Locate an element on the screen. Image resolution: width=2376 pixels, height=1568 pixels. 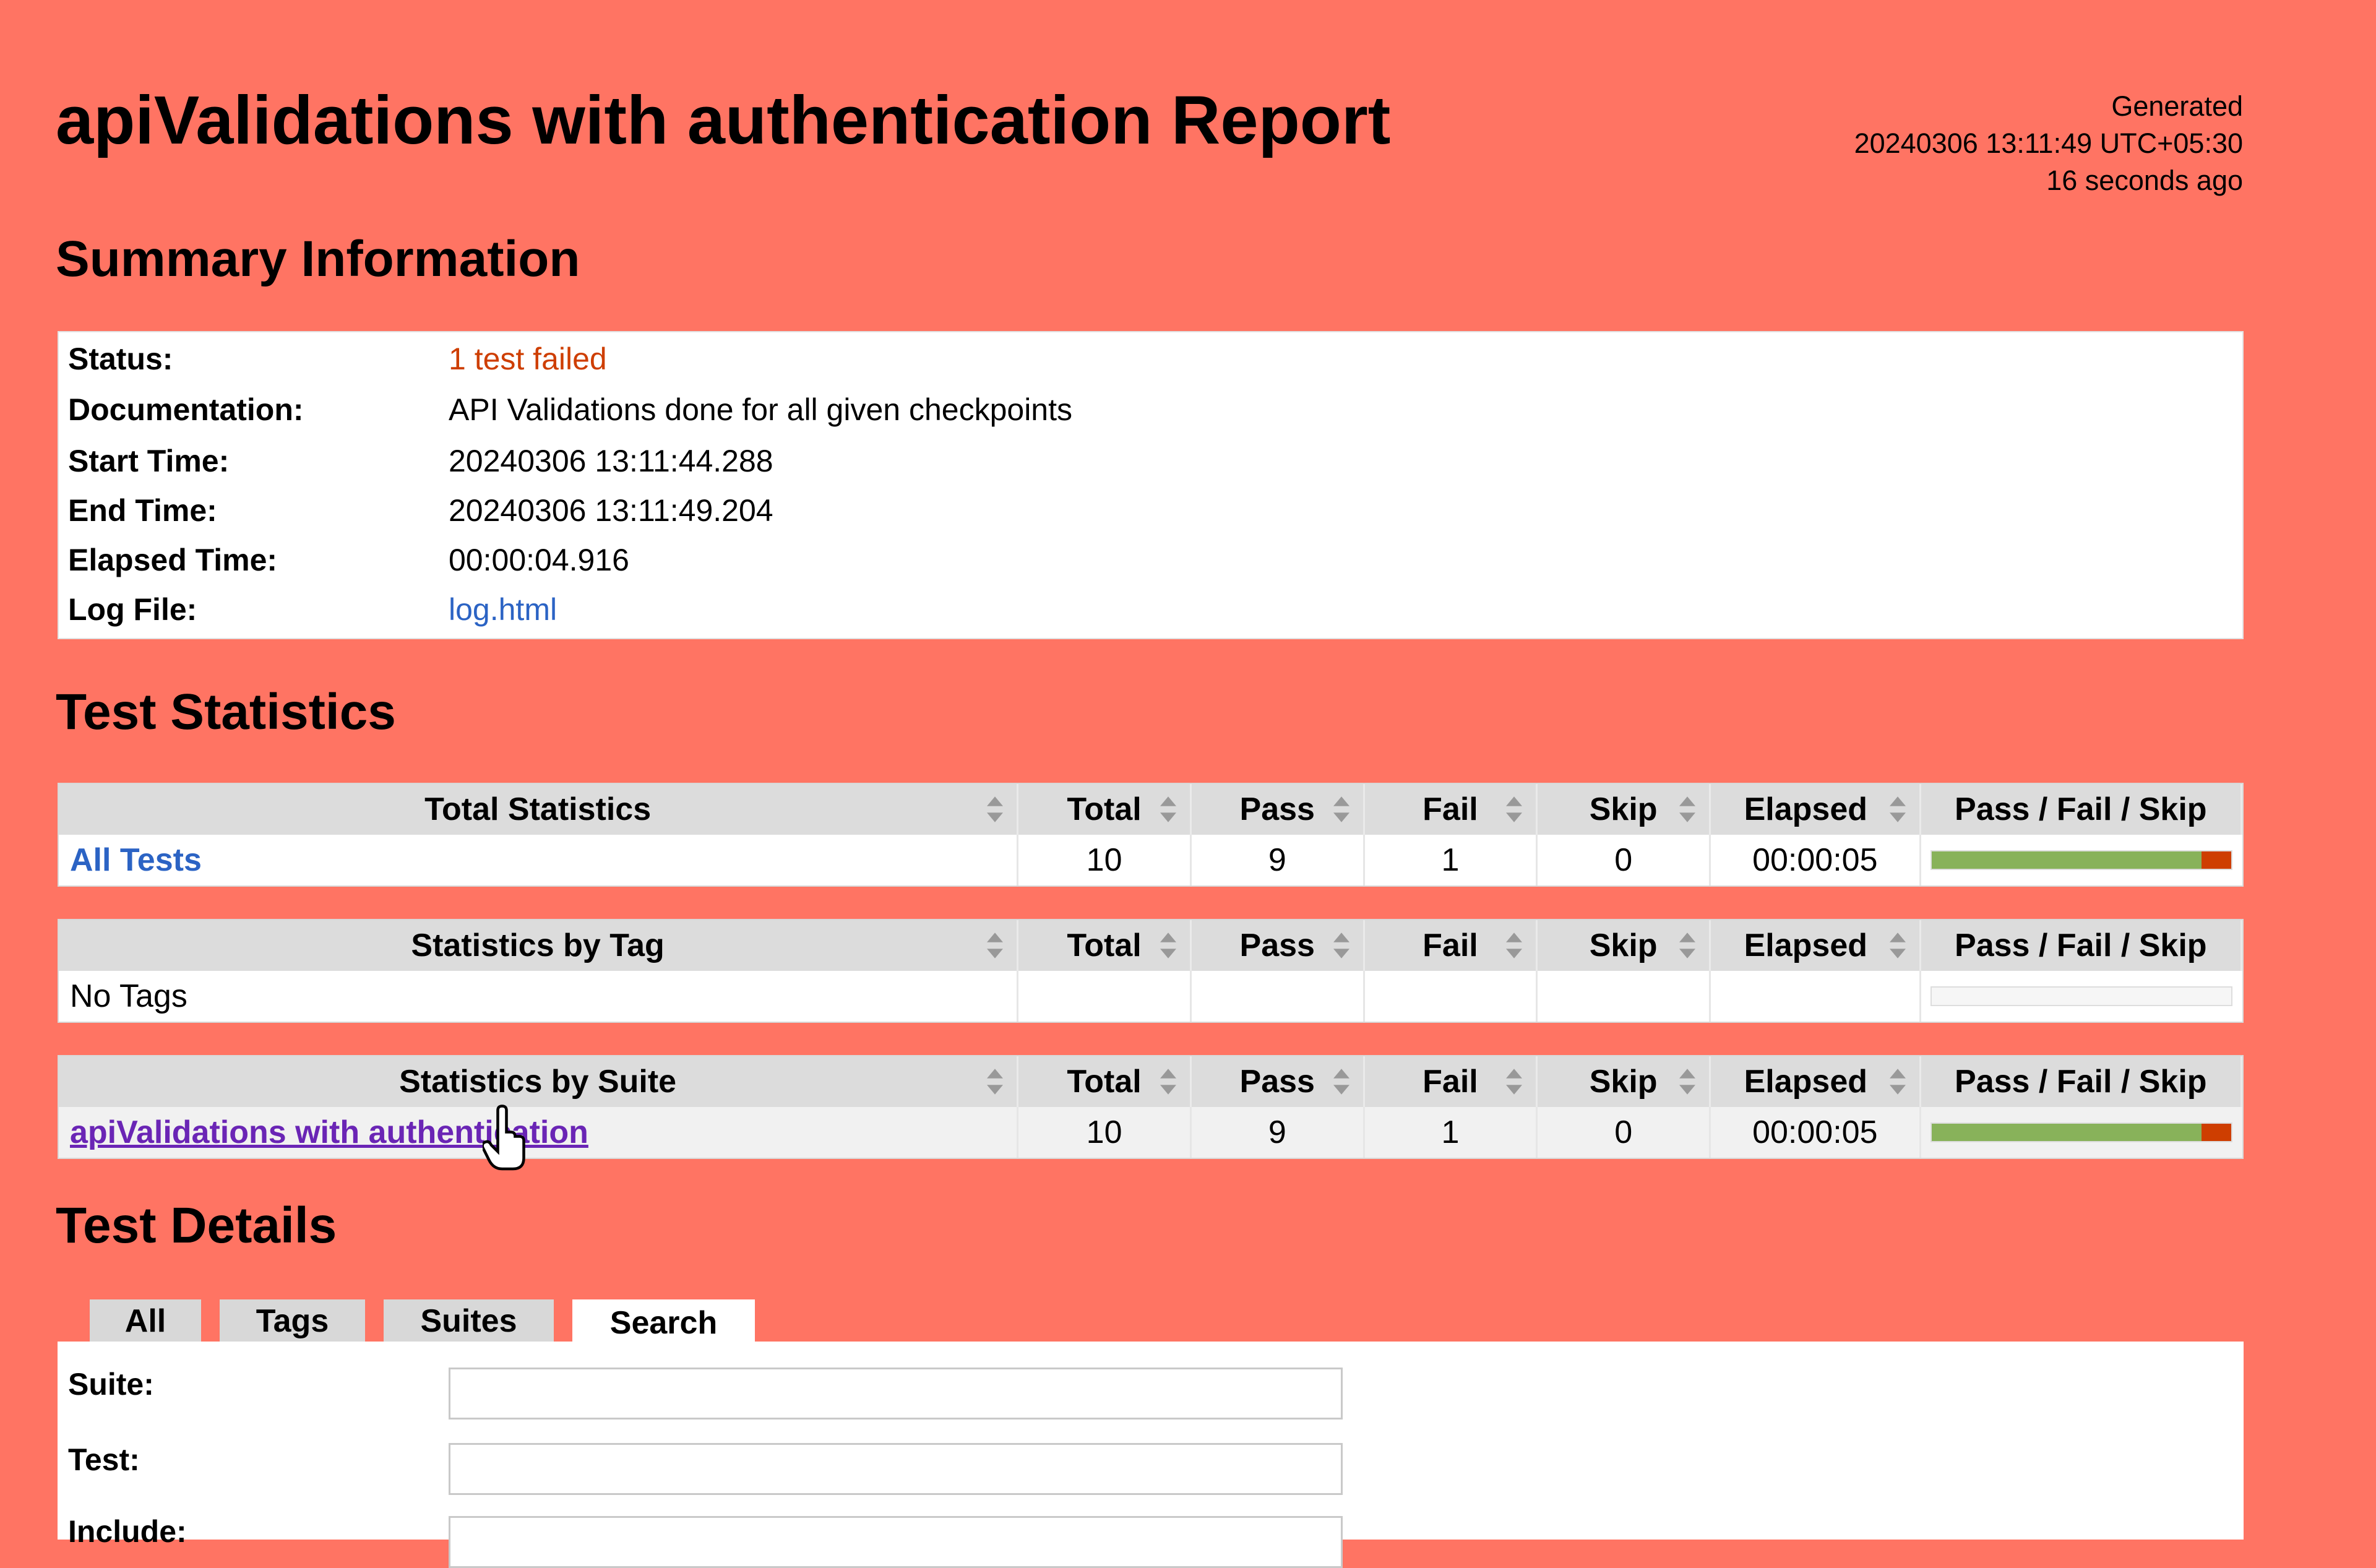
documentation-label: Documentation: is located at coordinates (186, 409).